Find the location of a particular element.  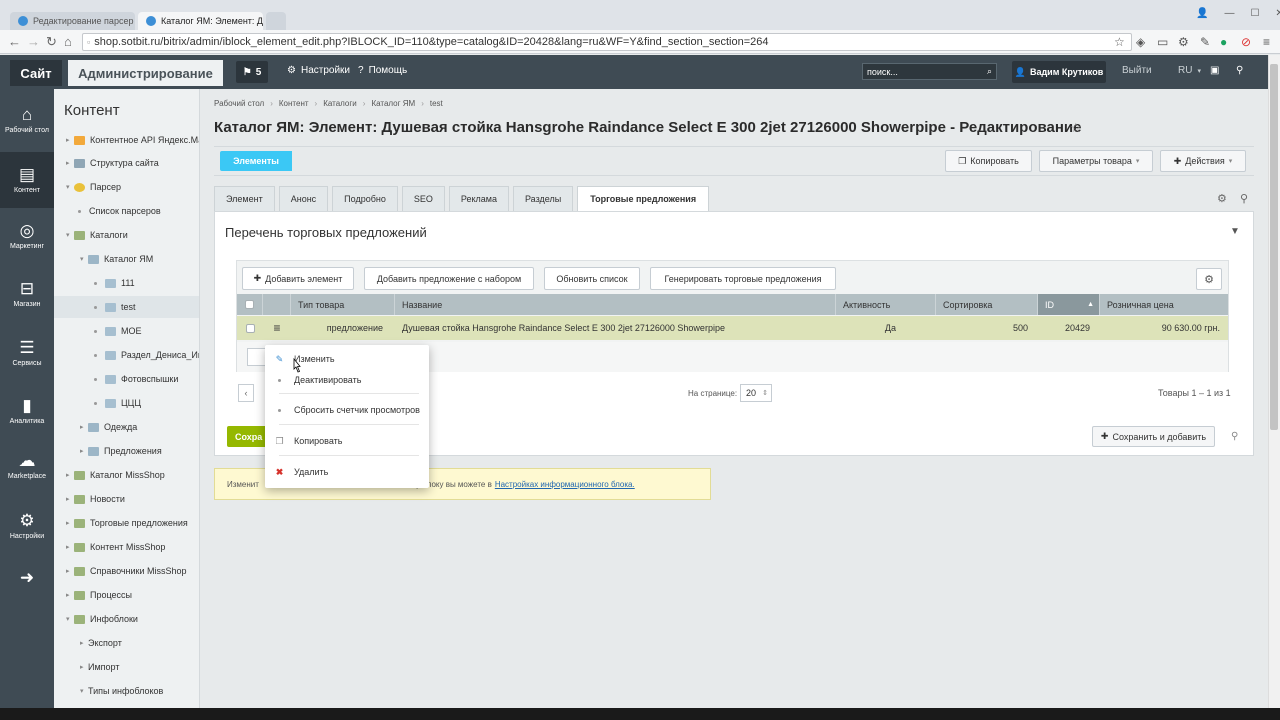

row-checkbox is located at coordinates (250, 328).